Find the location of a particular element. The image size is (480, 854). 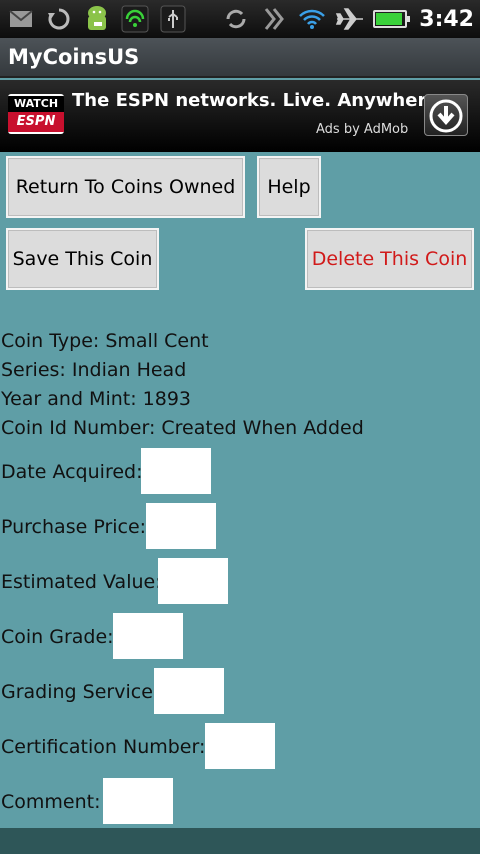

android-icon is located at coordinates (97, 19).